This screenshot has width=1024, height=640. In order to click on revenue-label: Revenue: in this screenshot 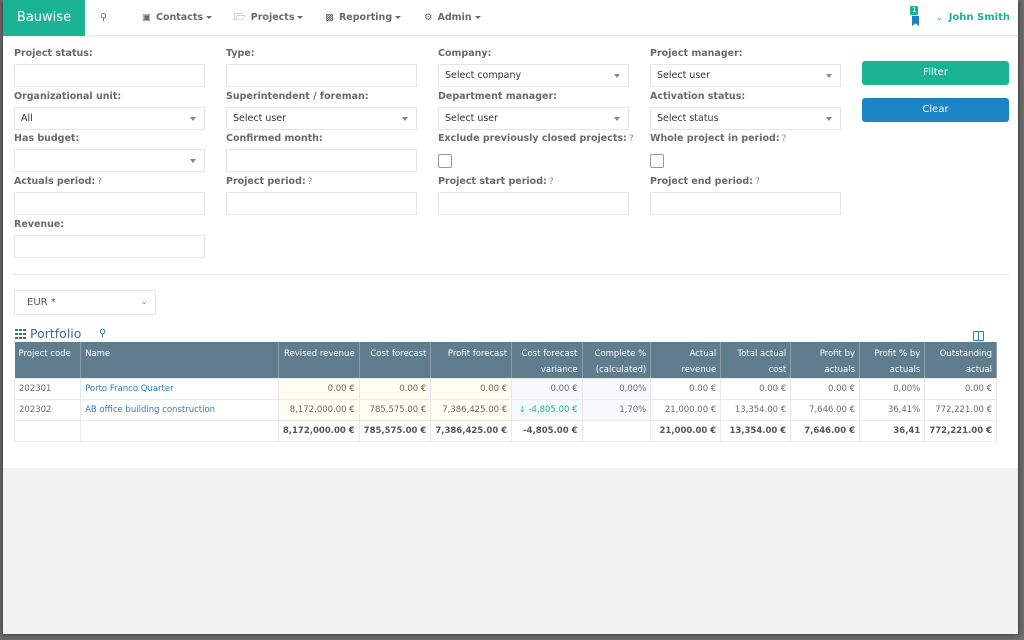, I will do `click(39, 224)`.